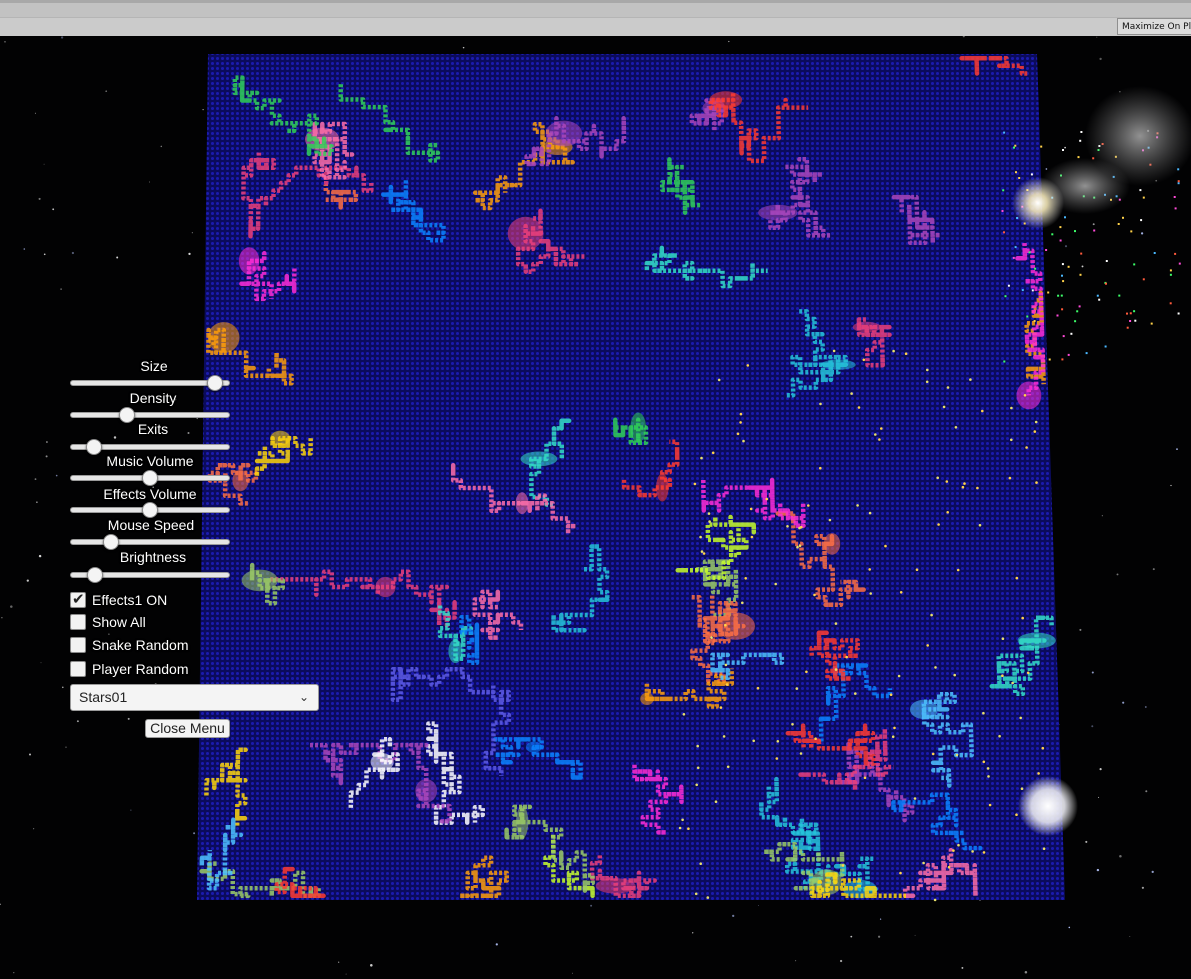  What do you see at coordinates (1038, 203) in the screenshot?
I see `comet-glow` at bounding box center [1038, 203].